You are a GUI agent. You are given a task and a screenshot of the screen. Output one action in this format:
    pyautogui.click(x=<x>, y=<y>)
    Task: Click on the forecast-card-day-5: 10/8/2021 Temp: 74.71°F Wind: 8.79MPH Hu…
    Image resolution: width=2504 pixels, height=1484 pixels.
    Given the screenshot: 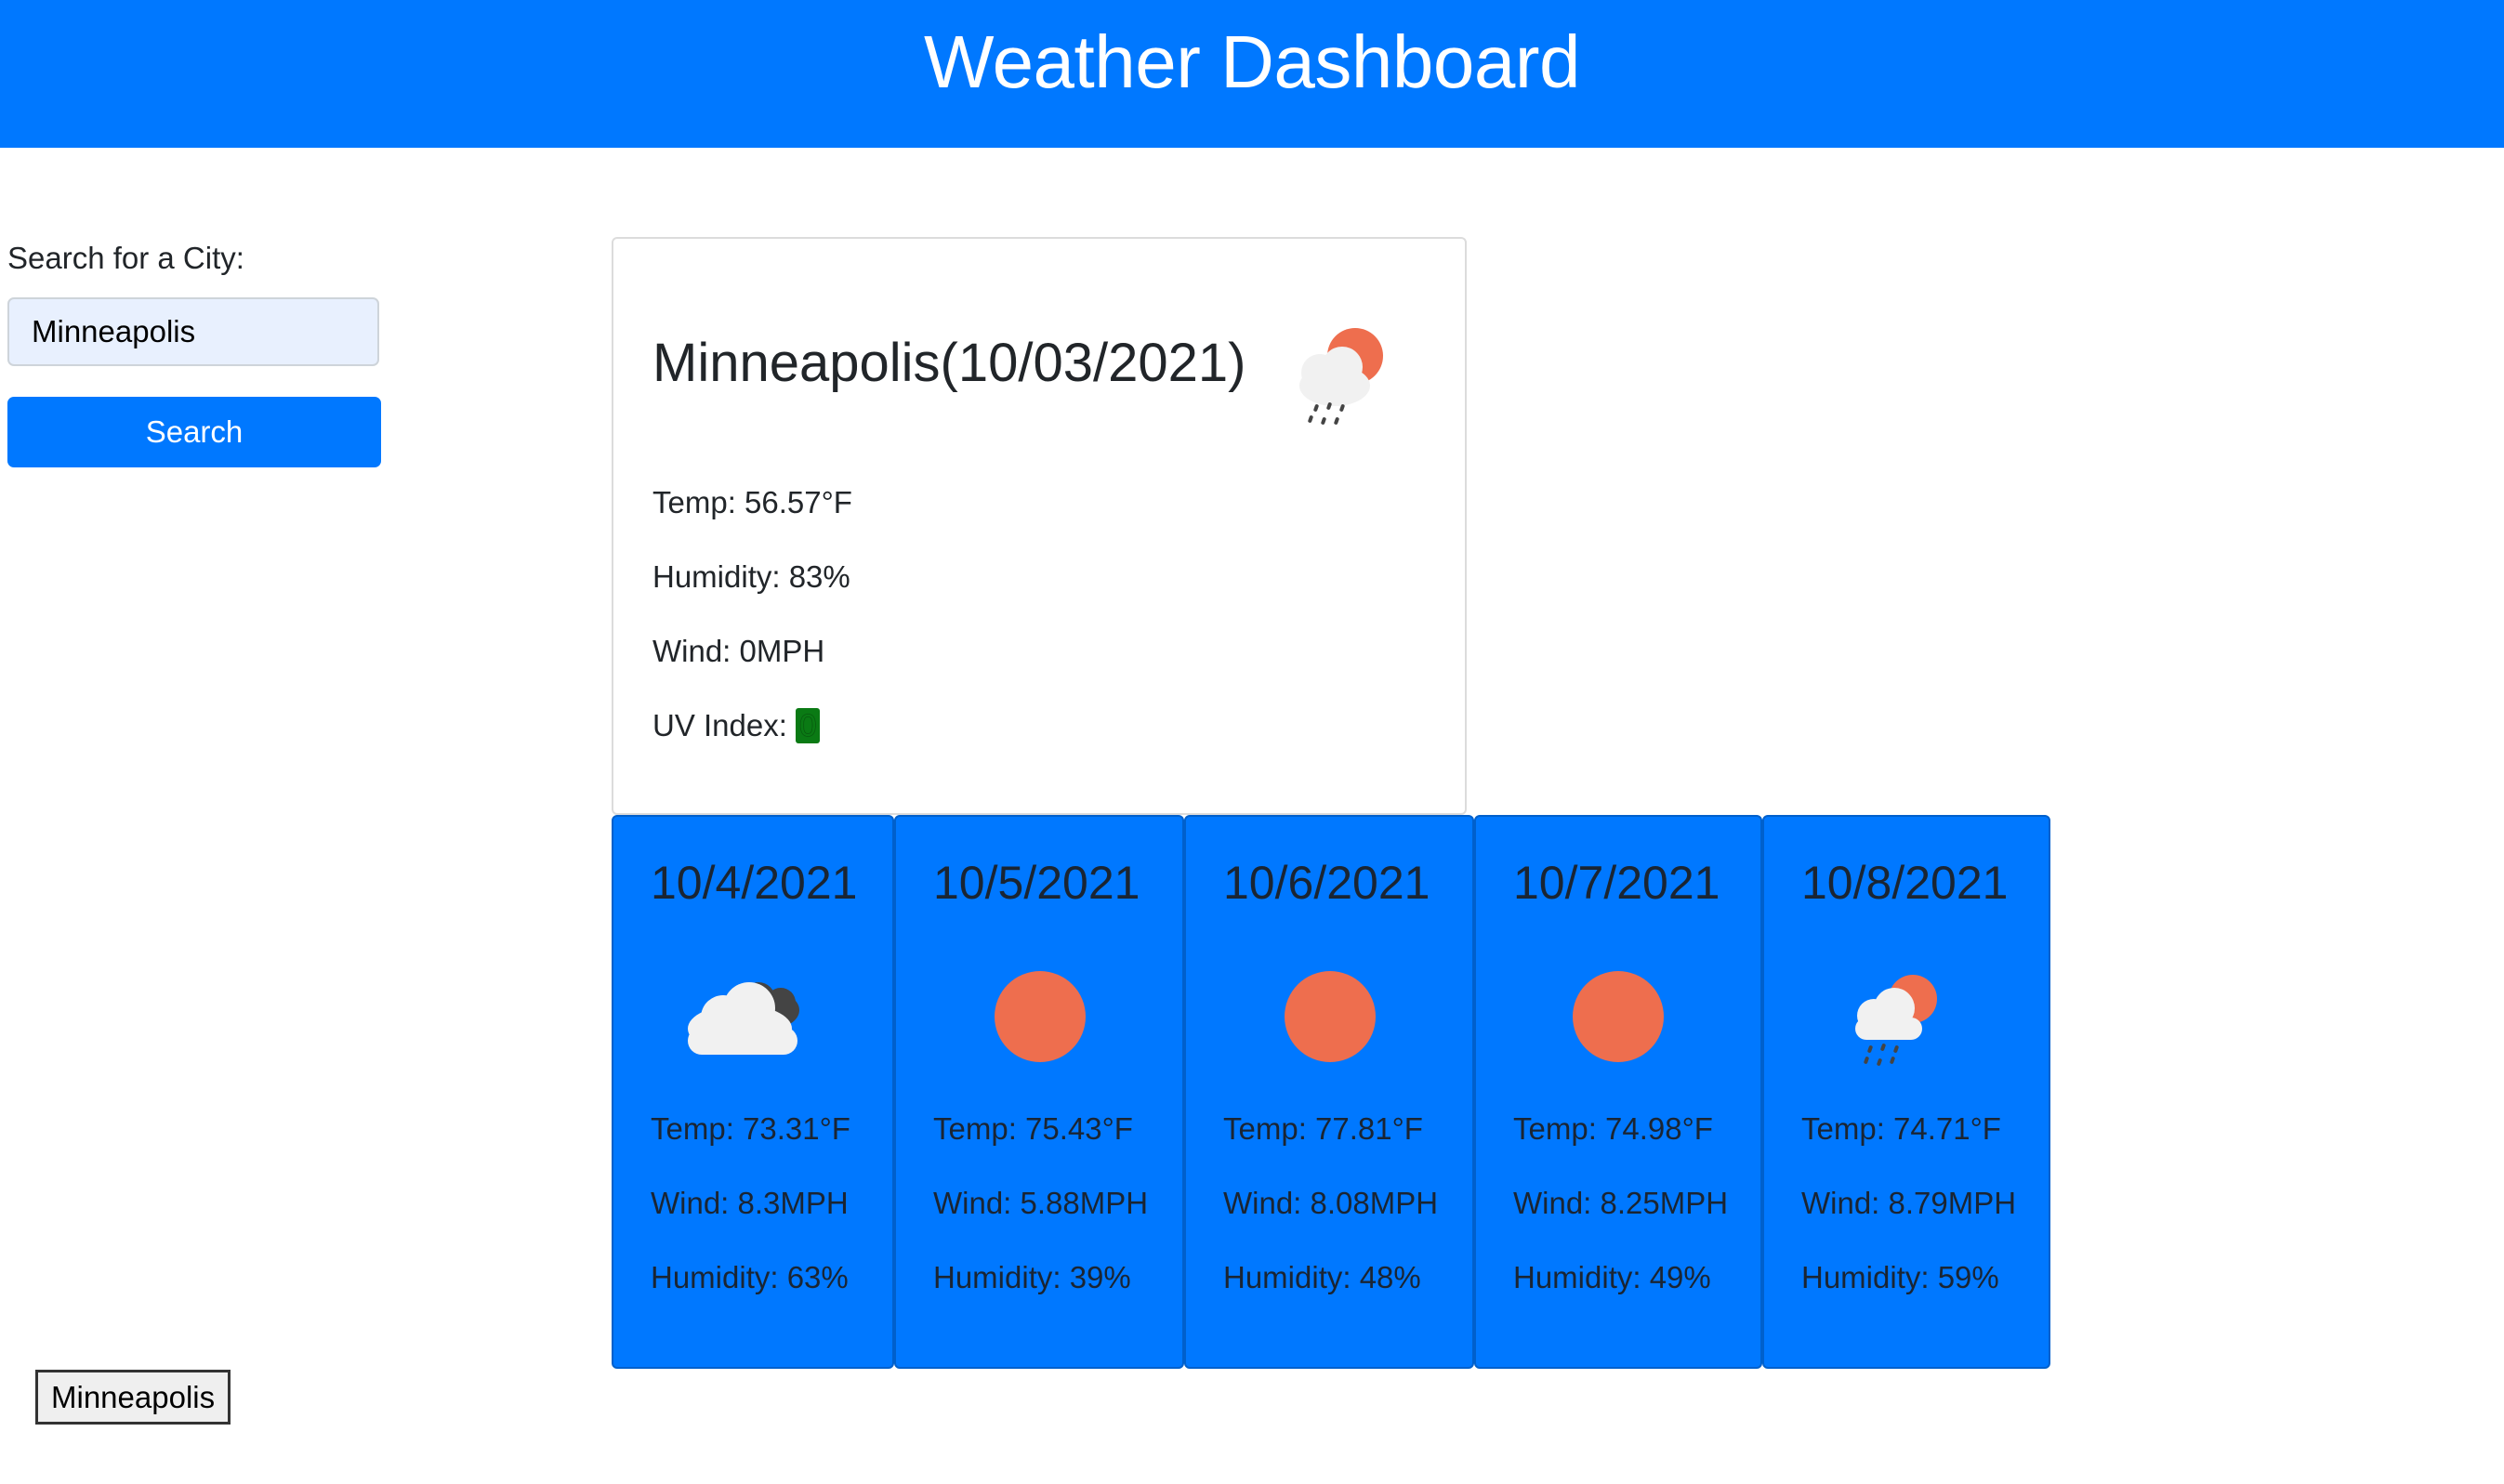 What is the action you would take?
    pyautogui.click(x=1906, y=1092)
    